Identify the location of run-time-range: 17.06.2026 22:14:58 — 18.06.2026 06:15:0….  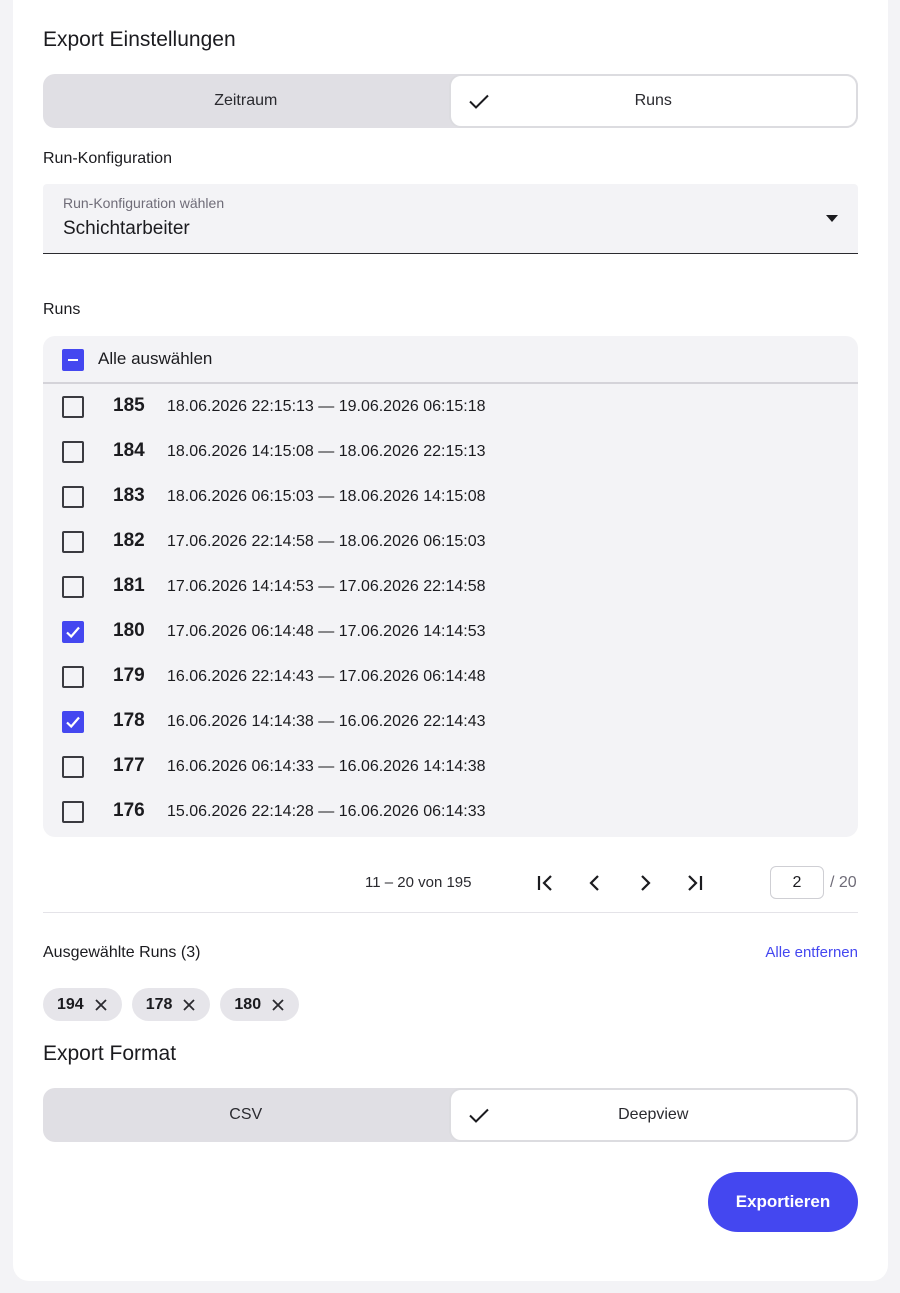
(326, 541).